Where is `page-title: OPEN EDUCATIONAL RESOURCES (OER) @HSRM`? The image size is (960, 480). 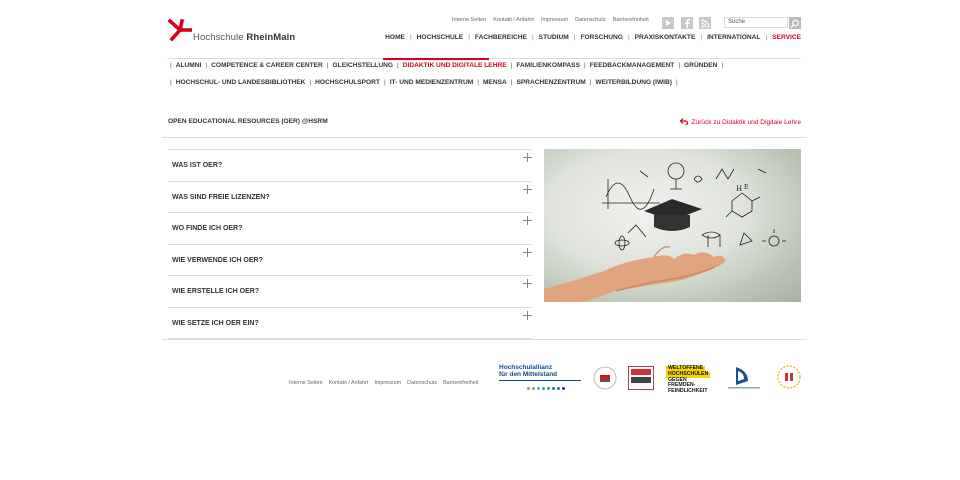
page-title: OPEN EDUCATIONAL RESOURCES (OER) @HSRM is located at coordinates (248, 121).